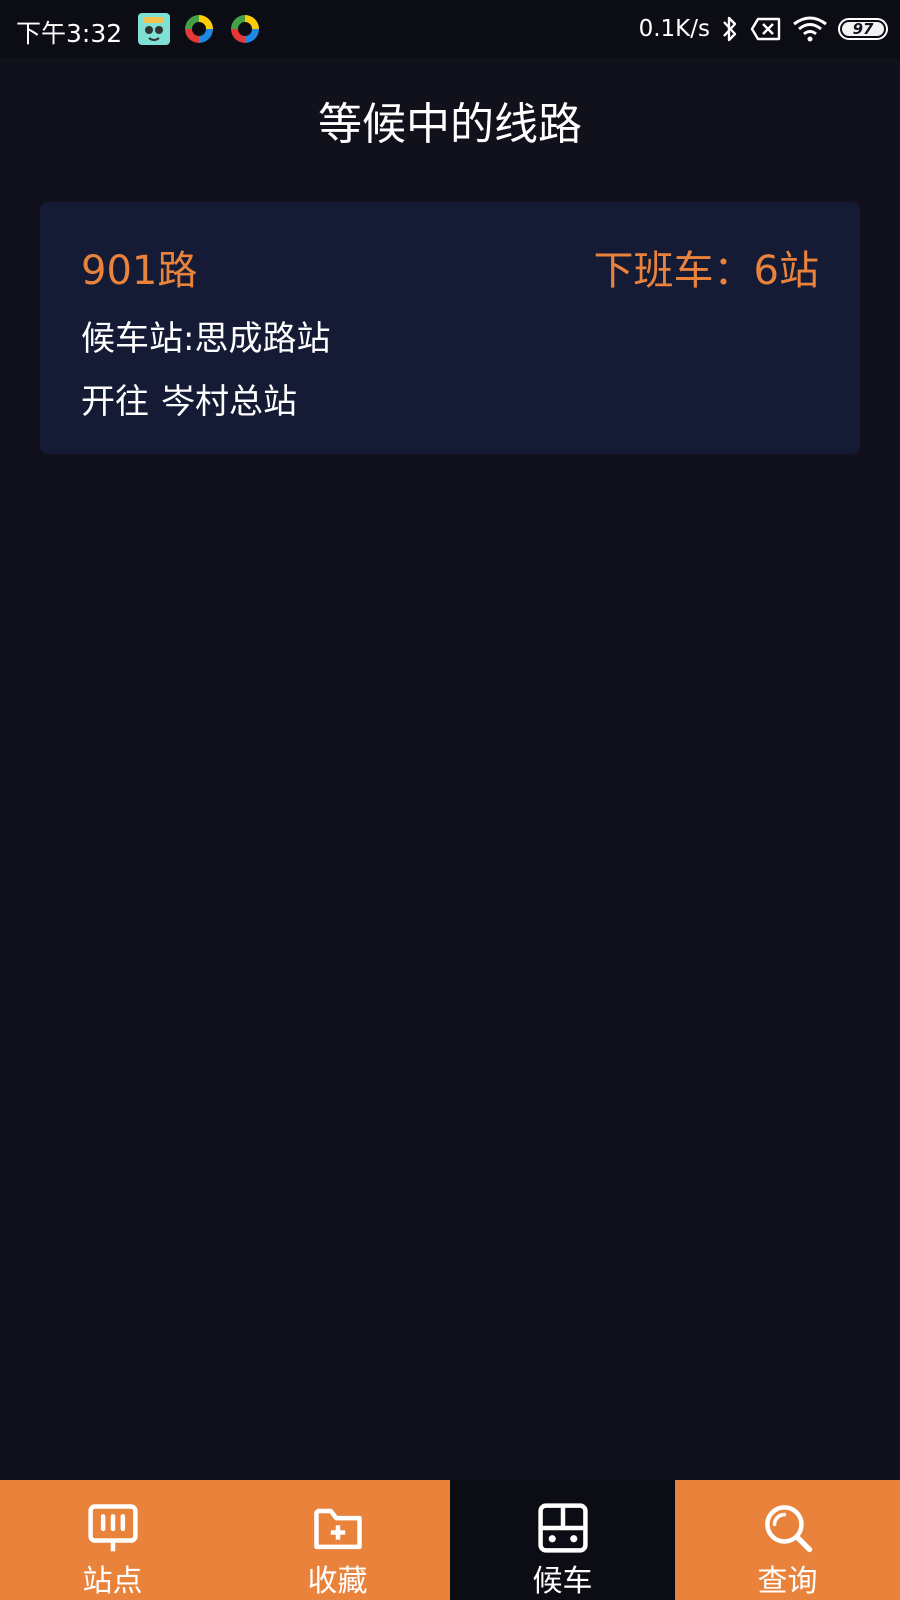 Image resolution: width=900 pixels, height=1600 pixels. I want to click on folder-add-icon, so click(337, 1529).